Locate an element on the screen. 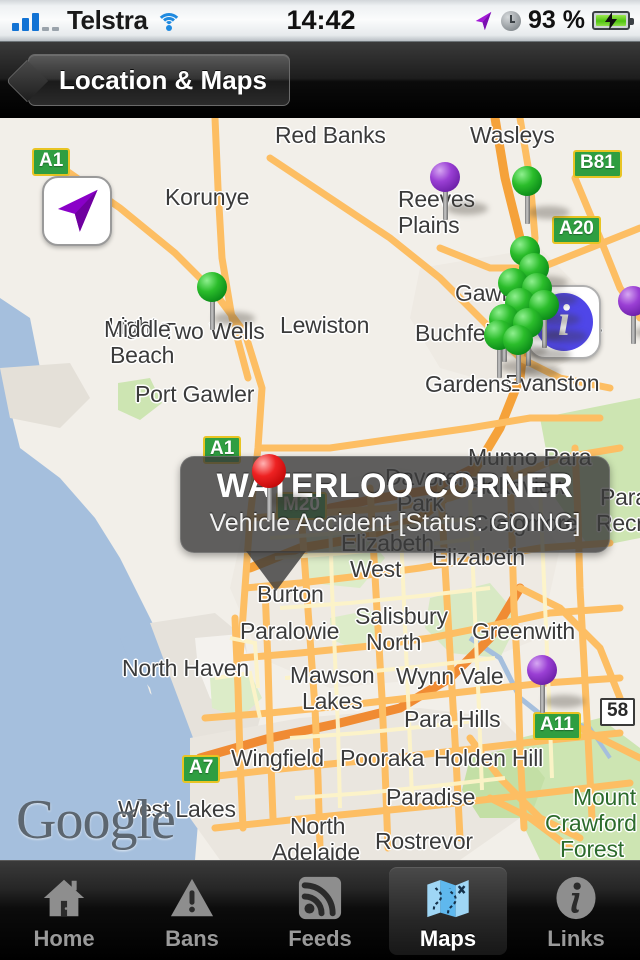 This screenshot has width=640, height=960. tab-bar: Home Bans Feeds Maps Links is located at coordinates (320, 910).